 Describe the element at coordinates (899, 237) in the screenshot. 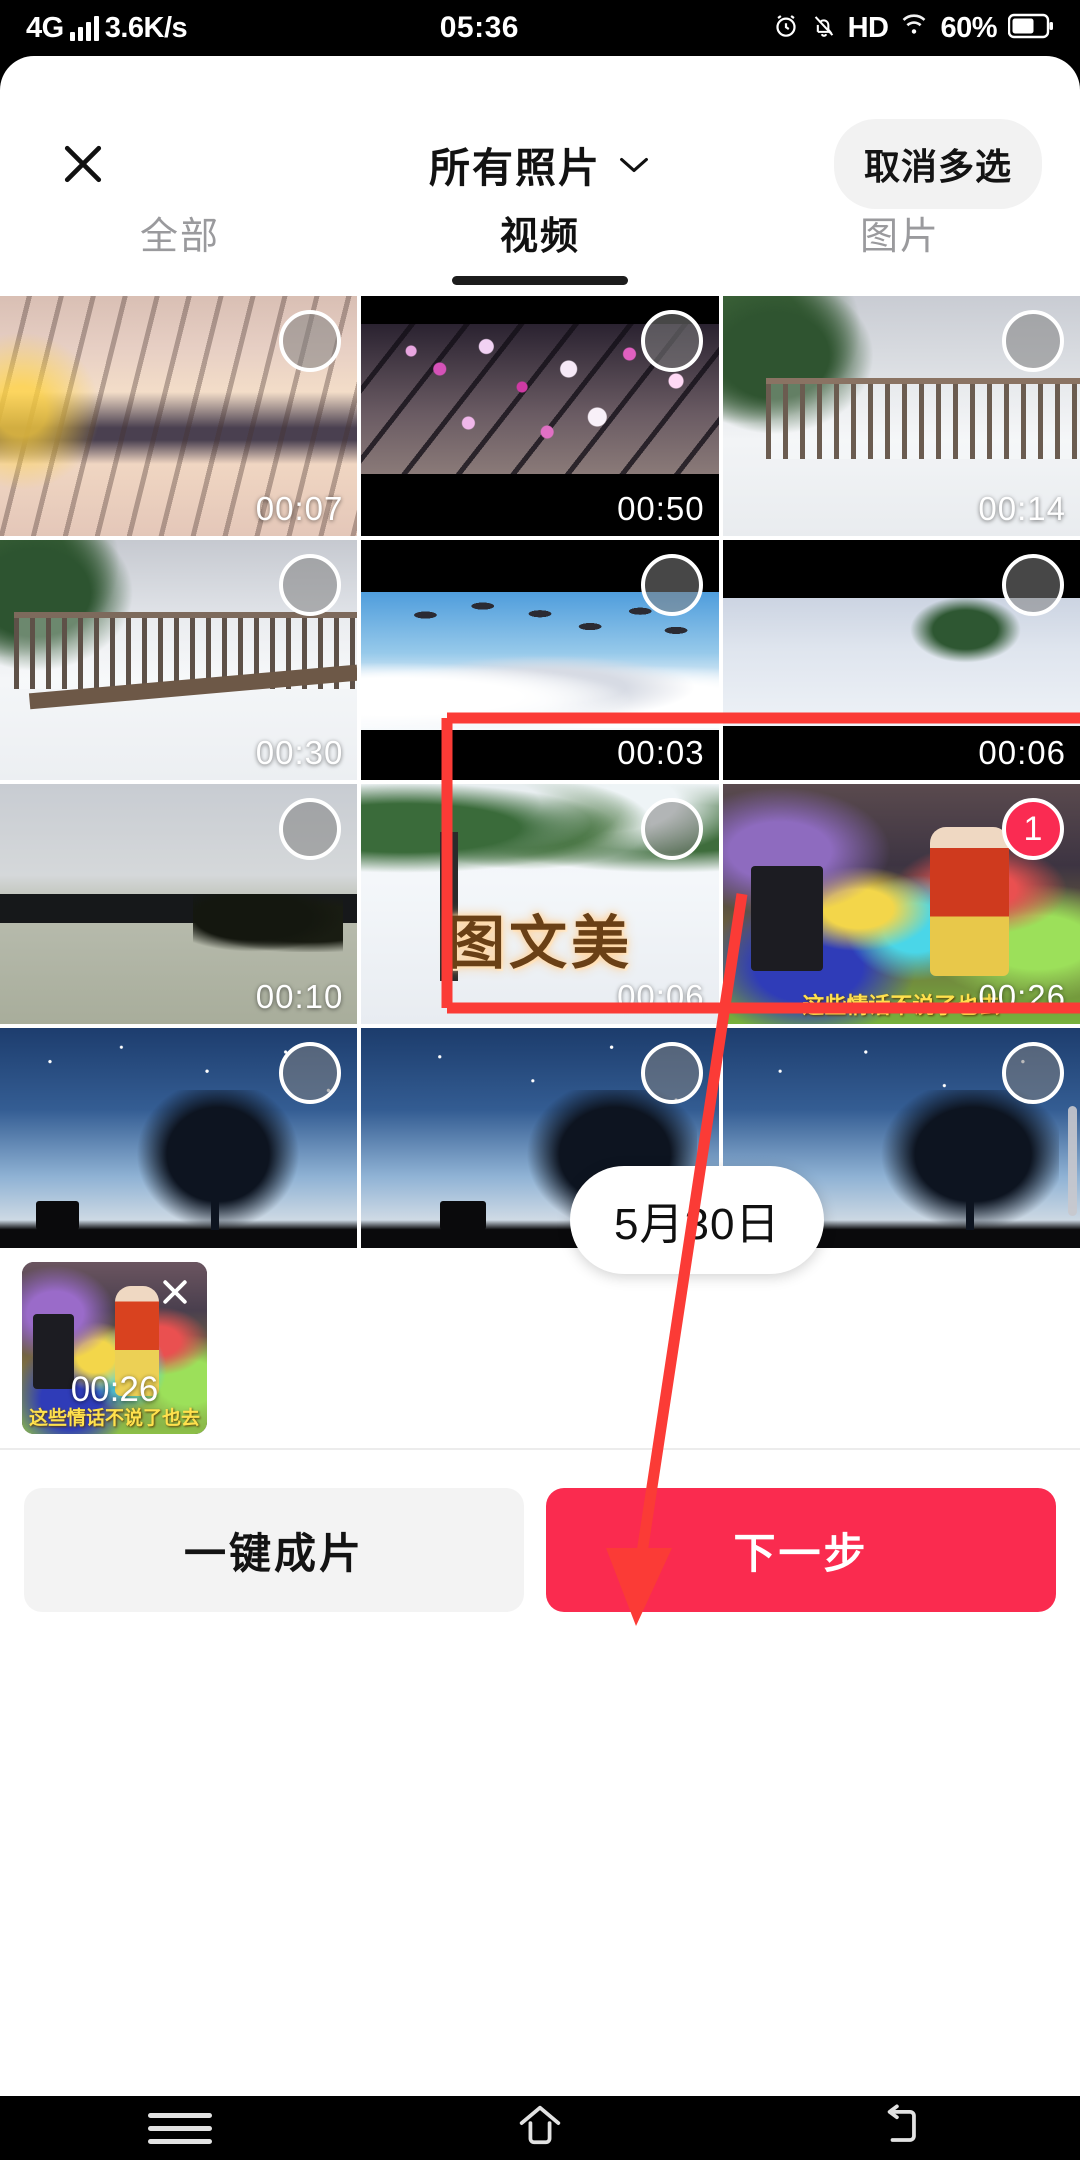

I see `tab-image-label: 图片` at that location.